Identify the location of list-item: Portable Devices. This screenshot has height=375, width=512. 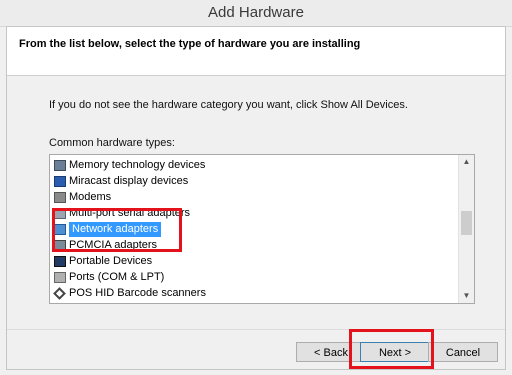
(103, 261).